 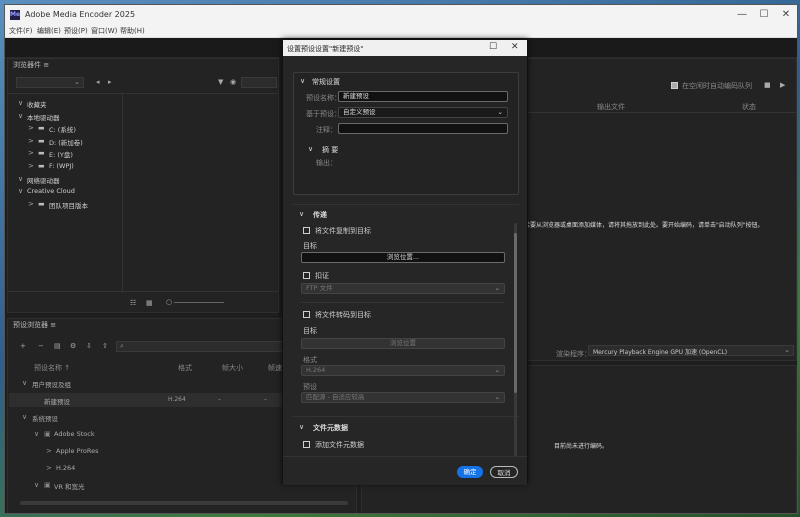 I want to click on section-expand-icon: ∨, so click(x=302, y=81).